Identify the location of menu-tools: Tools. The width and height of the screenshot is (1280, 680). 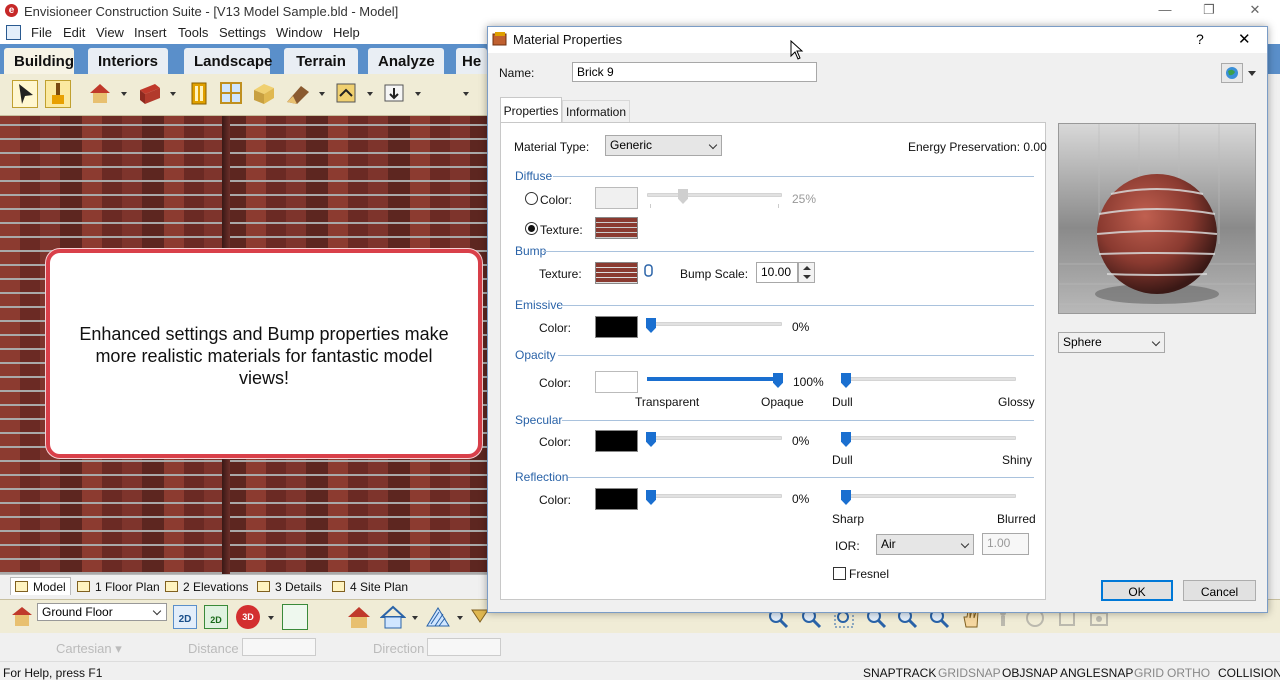
(193, 32).